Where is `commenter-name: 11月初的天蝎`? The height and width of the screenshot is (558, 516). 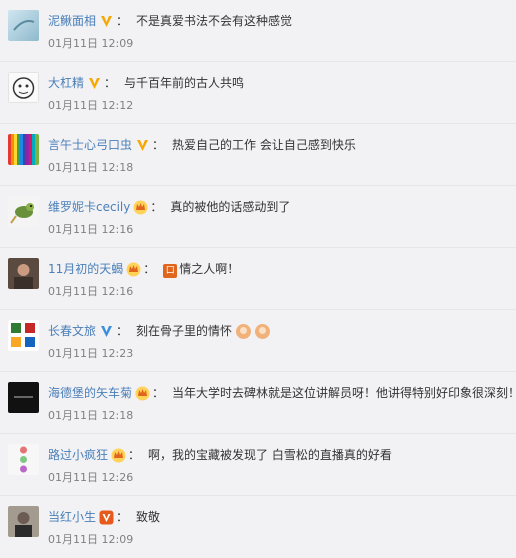
commenter-name: 11月初的天蝎 is located at coordinates (85, 269).